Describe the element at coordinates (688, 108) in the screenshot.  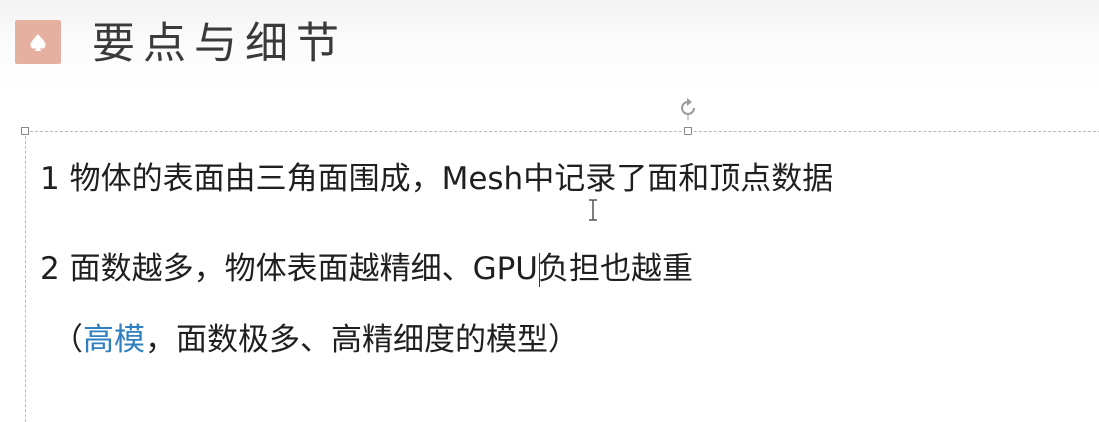
I see `rotate-handle-icon` at that location.